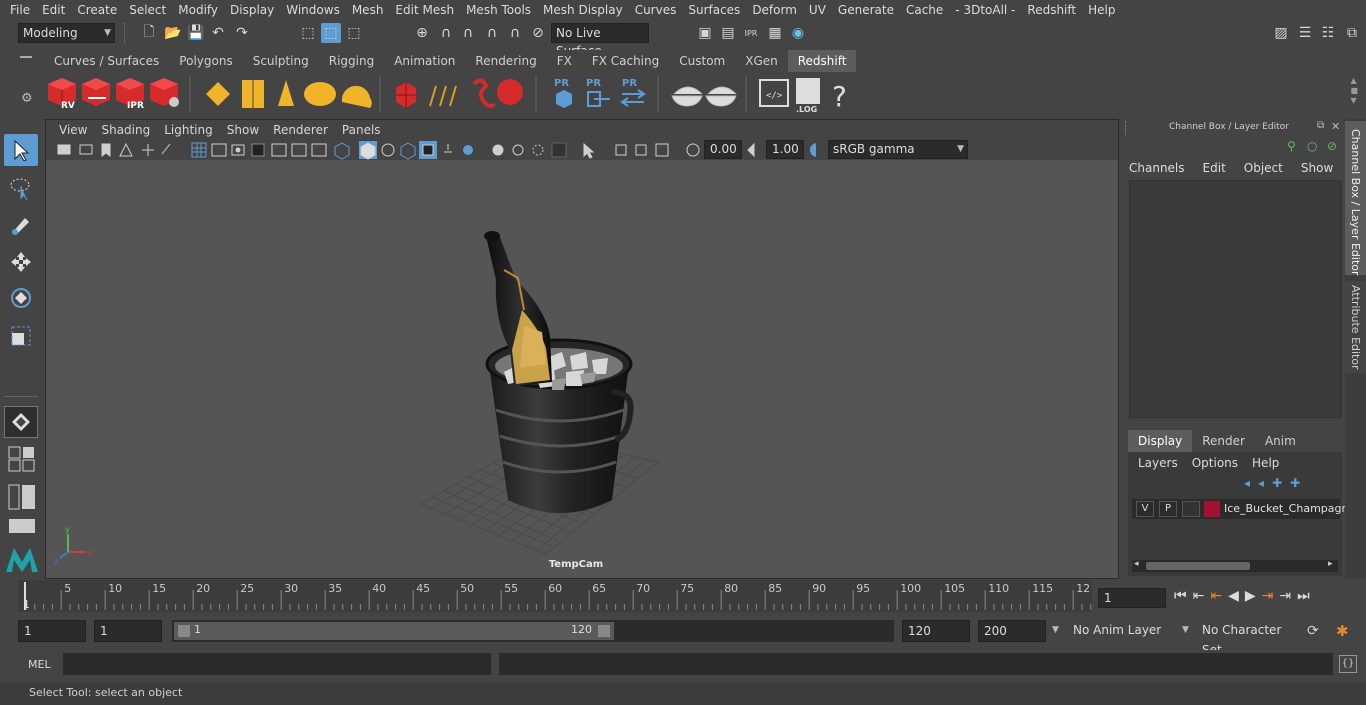  I want to click on last-tool-icon, so click(21, 422).